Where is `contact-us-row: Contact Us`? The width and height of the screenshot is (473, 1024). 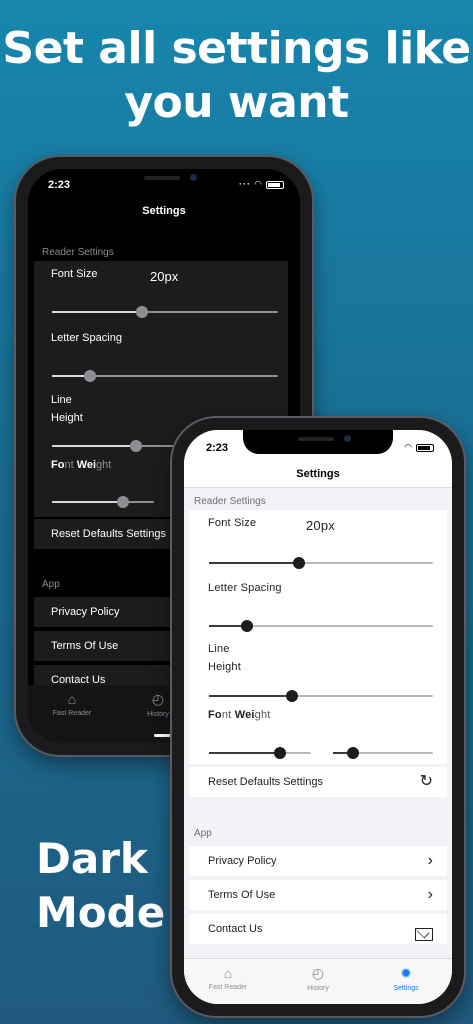
contact-us-row: Contact Us is located at coordinates (318, 929).